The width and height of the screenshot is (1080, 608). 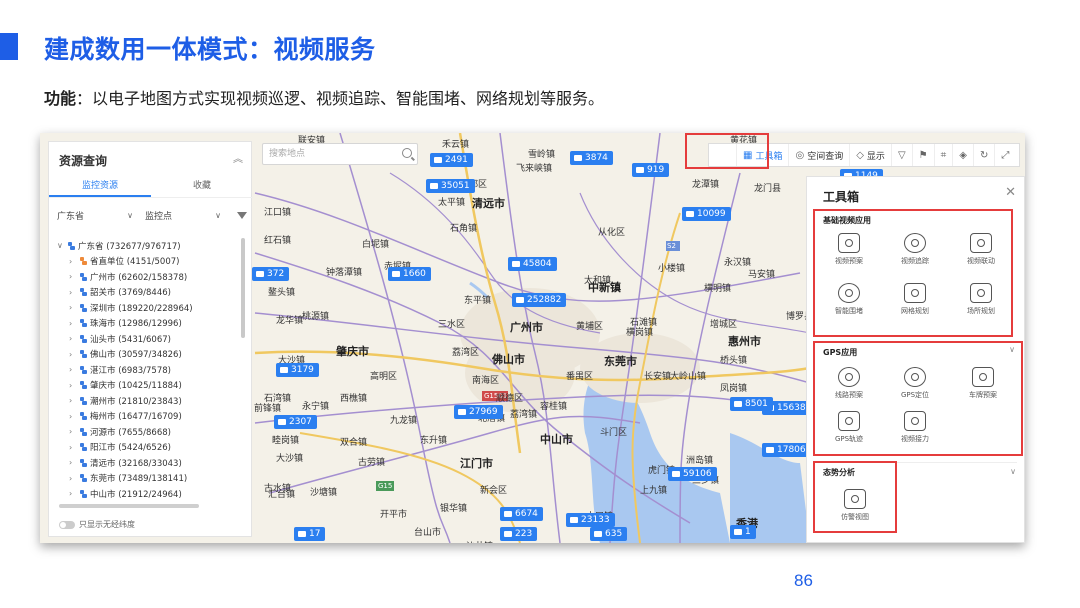 What do you see at coordinates (409, 274) in the screenshot?
I see `camera-cluster-badge: 1660` at bounding box center [409, 274].